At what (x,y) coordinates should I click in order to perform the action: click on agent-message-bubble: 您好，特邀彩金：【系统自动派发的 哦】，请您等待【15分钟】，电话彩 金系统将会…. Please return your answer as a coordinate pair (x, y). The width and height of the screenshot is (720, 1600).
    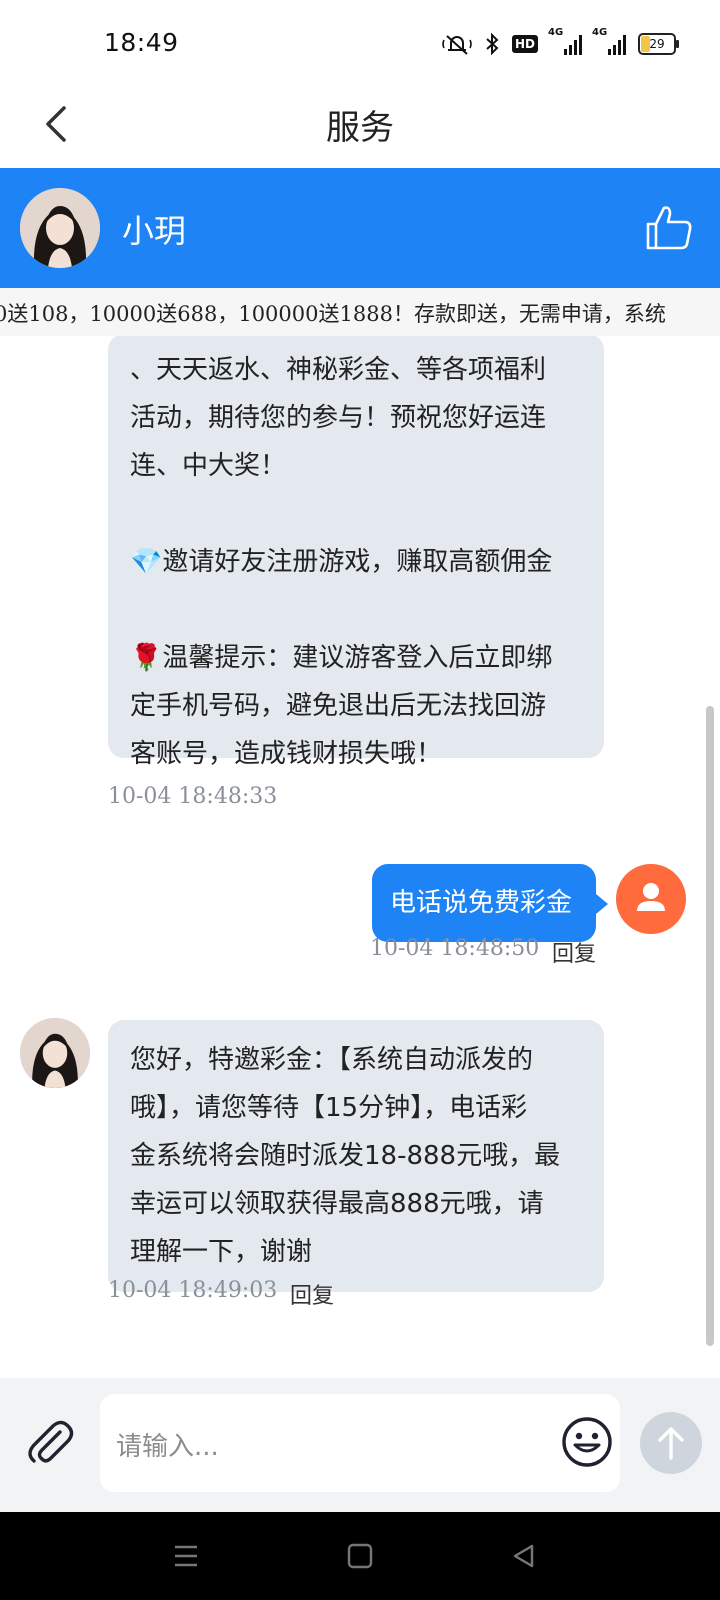
    Looking at the image, I should click on (356, 1156).